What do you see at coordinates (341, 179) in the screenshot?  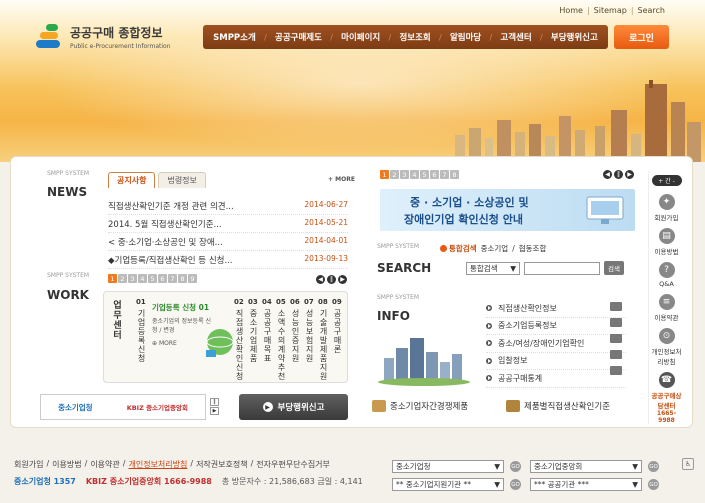 I see `news-more-link: + MORE` at bounding box center [341, 179].